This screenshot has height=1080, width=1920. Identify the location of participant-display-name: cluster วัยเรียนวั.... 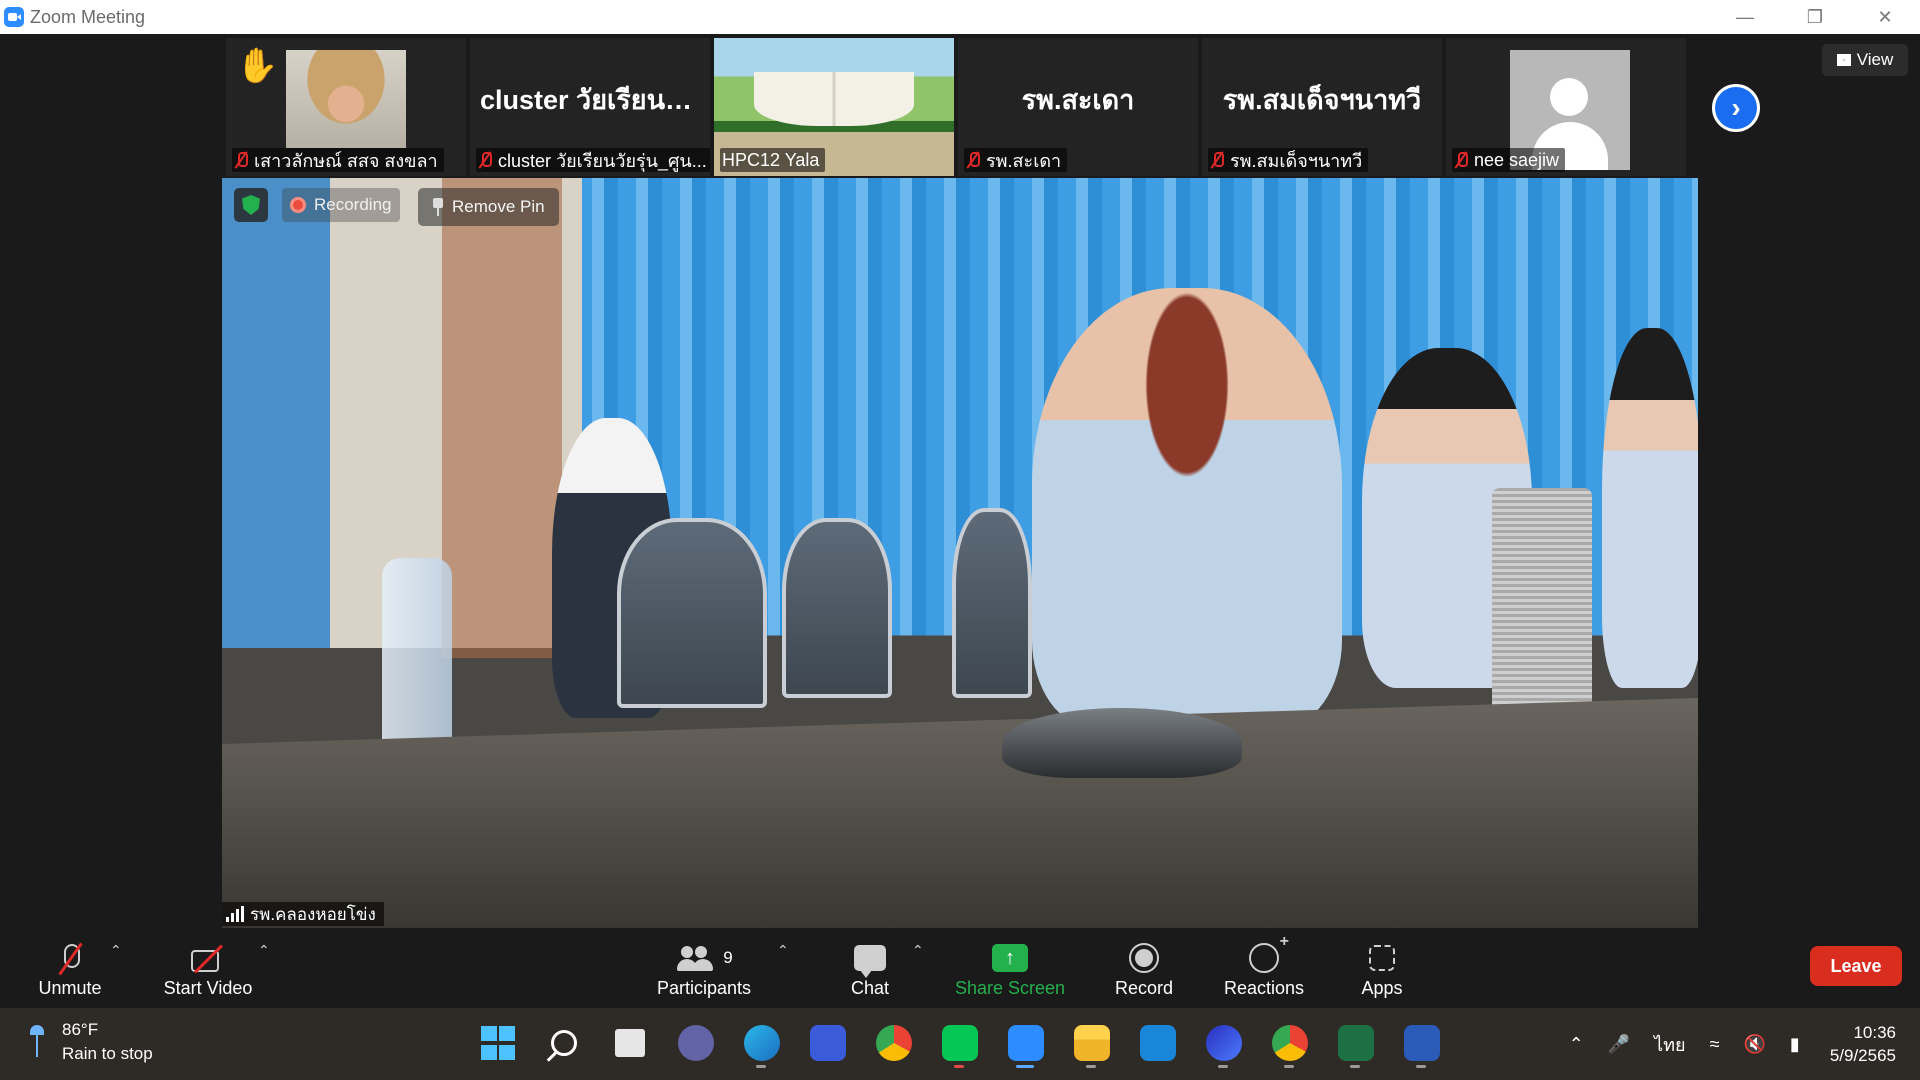
(591, 100).